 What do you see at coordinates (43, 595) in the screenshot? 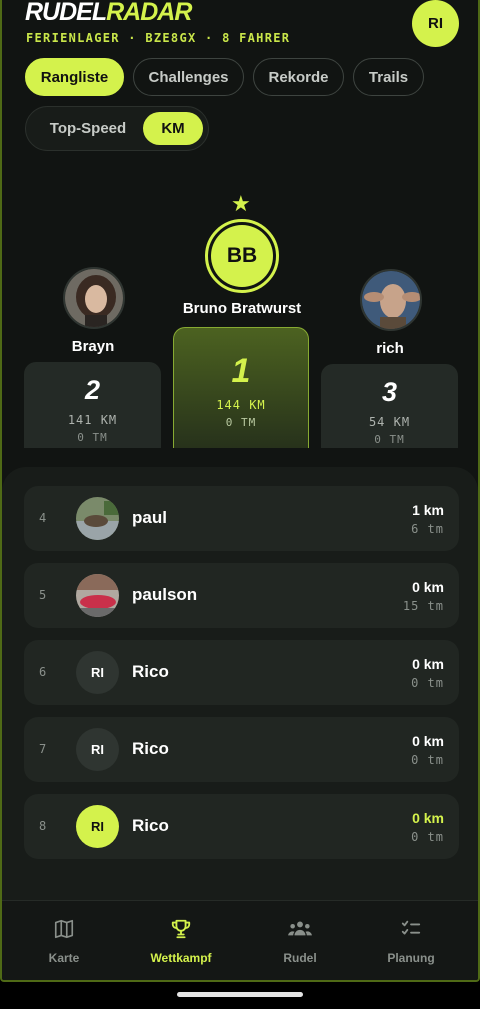
I see `row-rank: 5` at bounding box center [43, 595].